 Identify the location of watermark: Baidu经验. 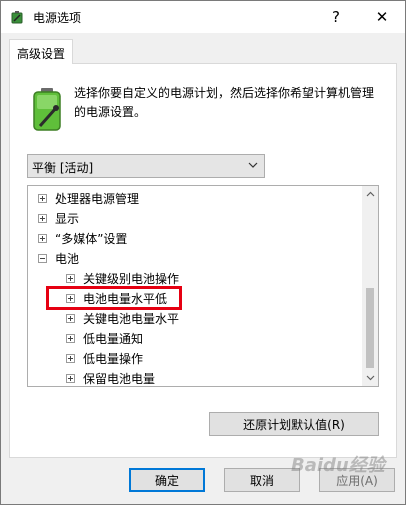
(338, 465).